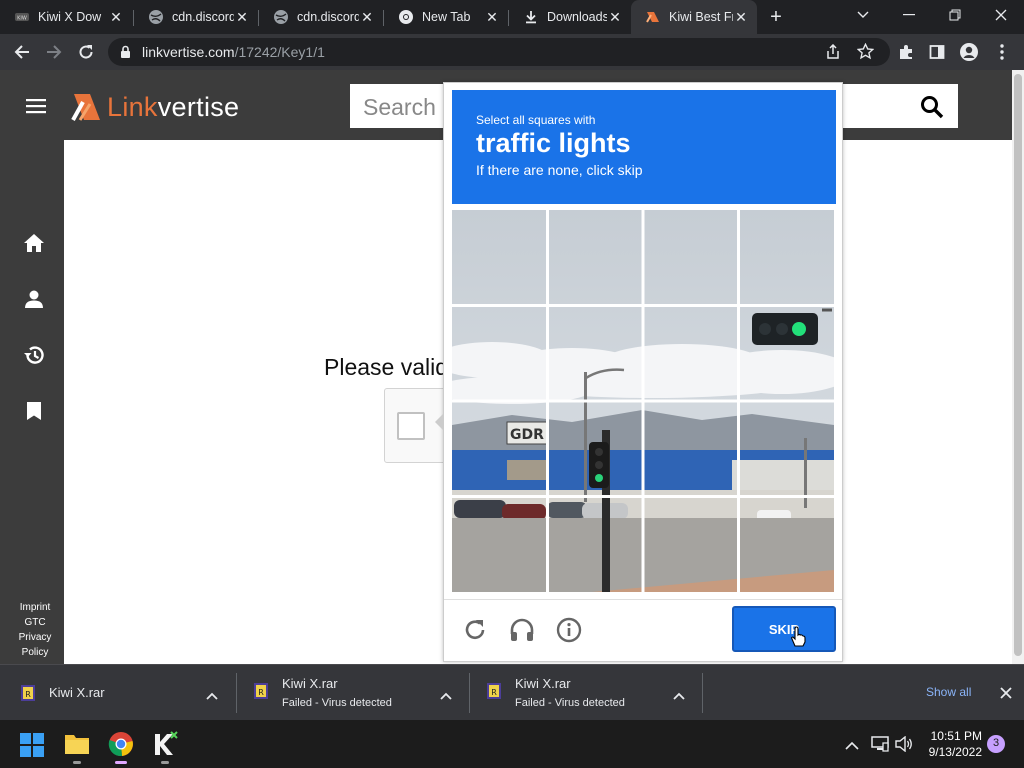  What do you see at coordinates (569, 632) in the screenshot?
I see `info-icon` at bounding box center [569, 632].